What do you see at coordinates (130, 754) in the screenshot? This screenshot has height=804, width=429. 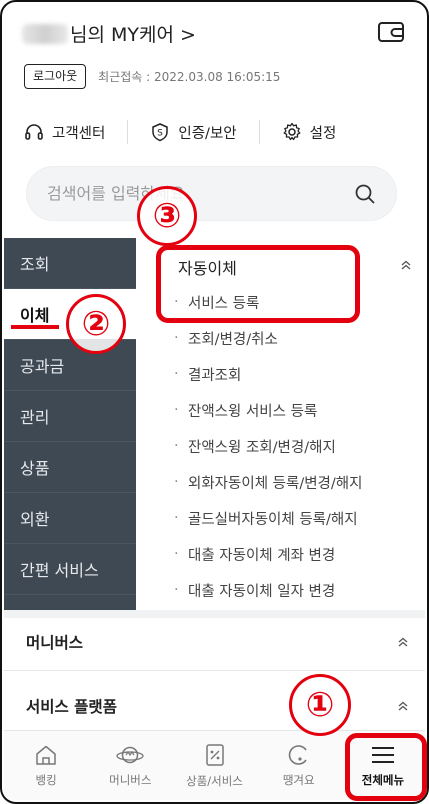 I see `planet-icon` at bounding box center [130, 754].